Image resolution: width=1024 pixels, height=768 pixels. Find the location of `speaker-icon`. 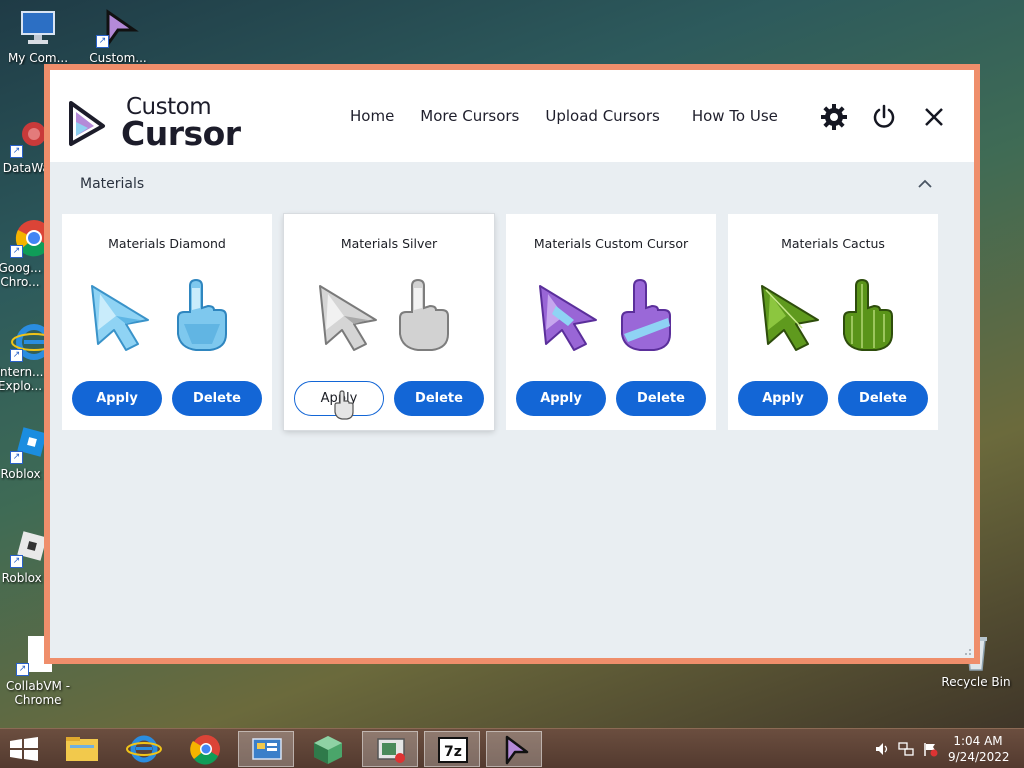

speaker-icon is located at coordinates (882, 749).